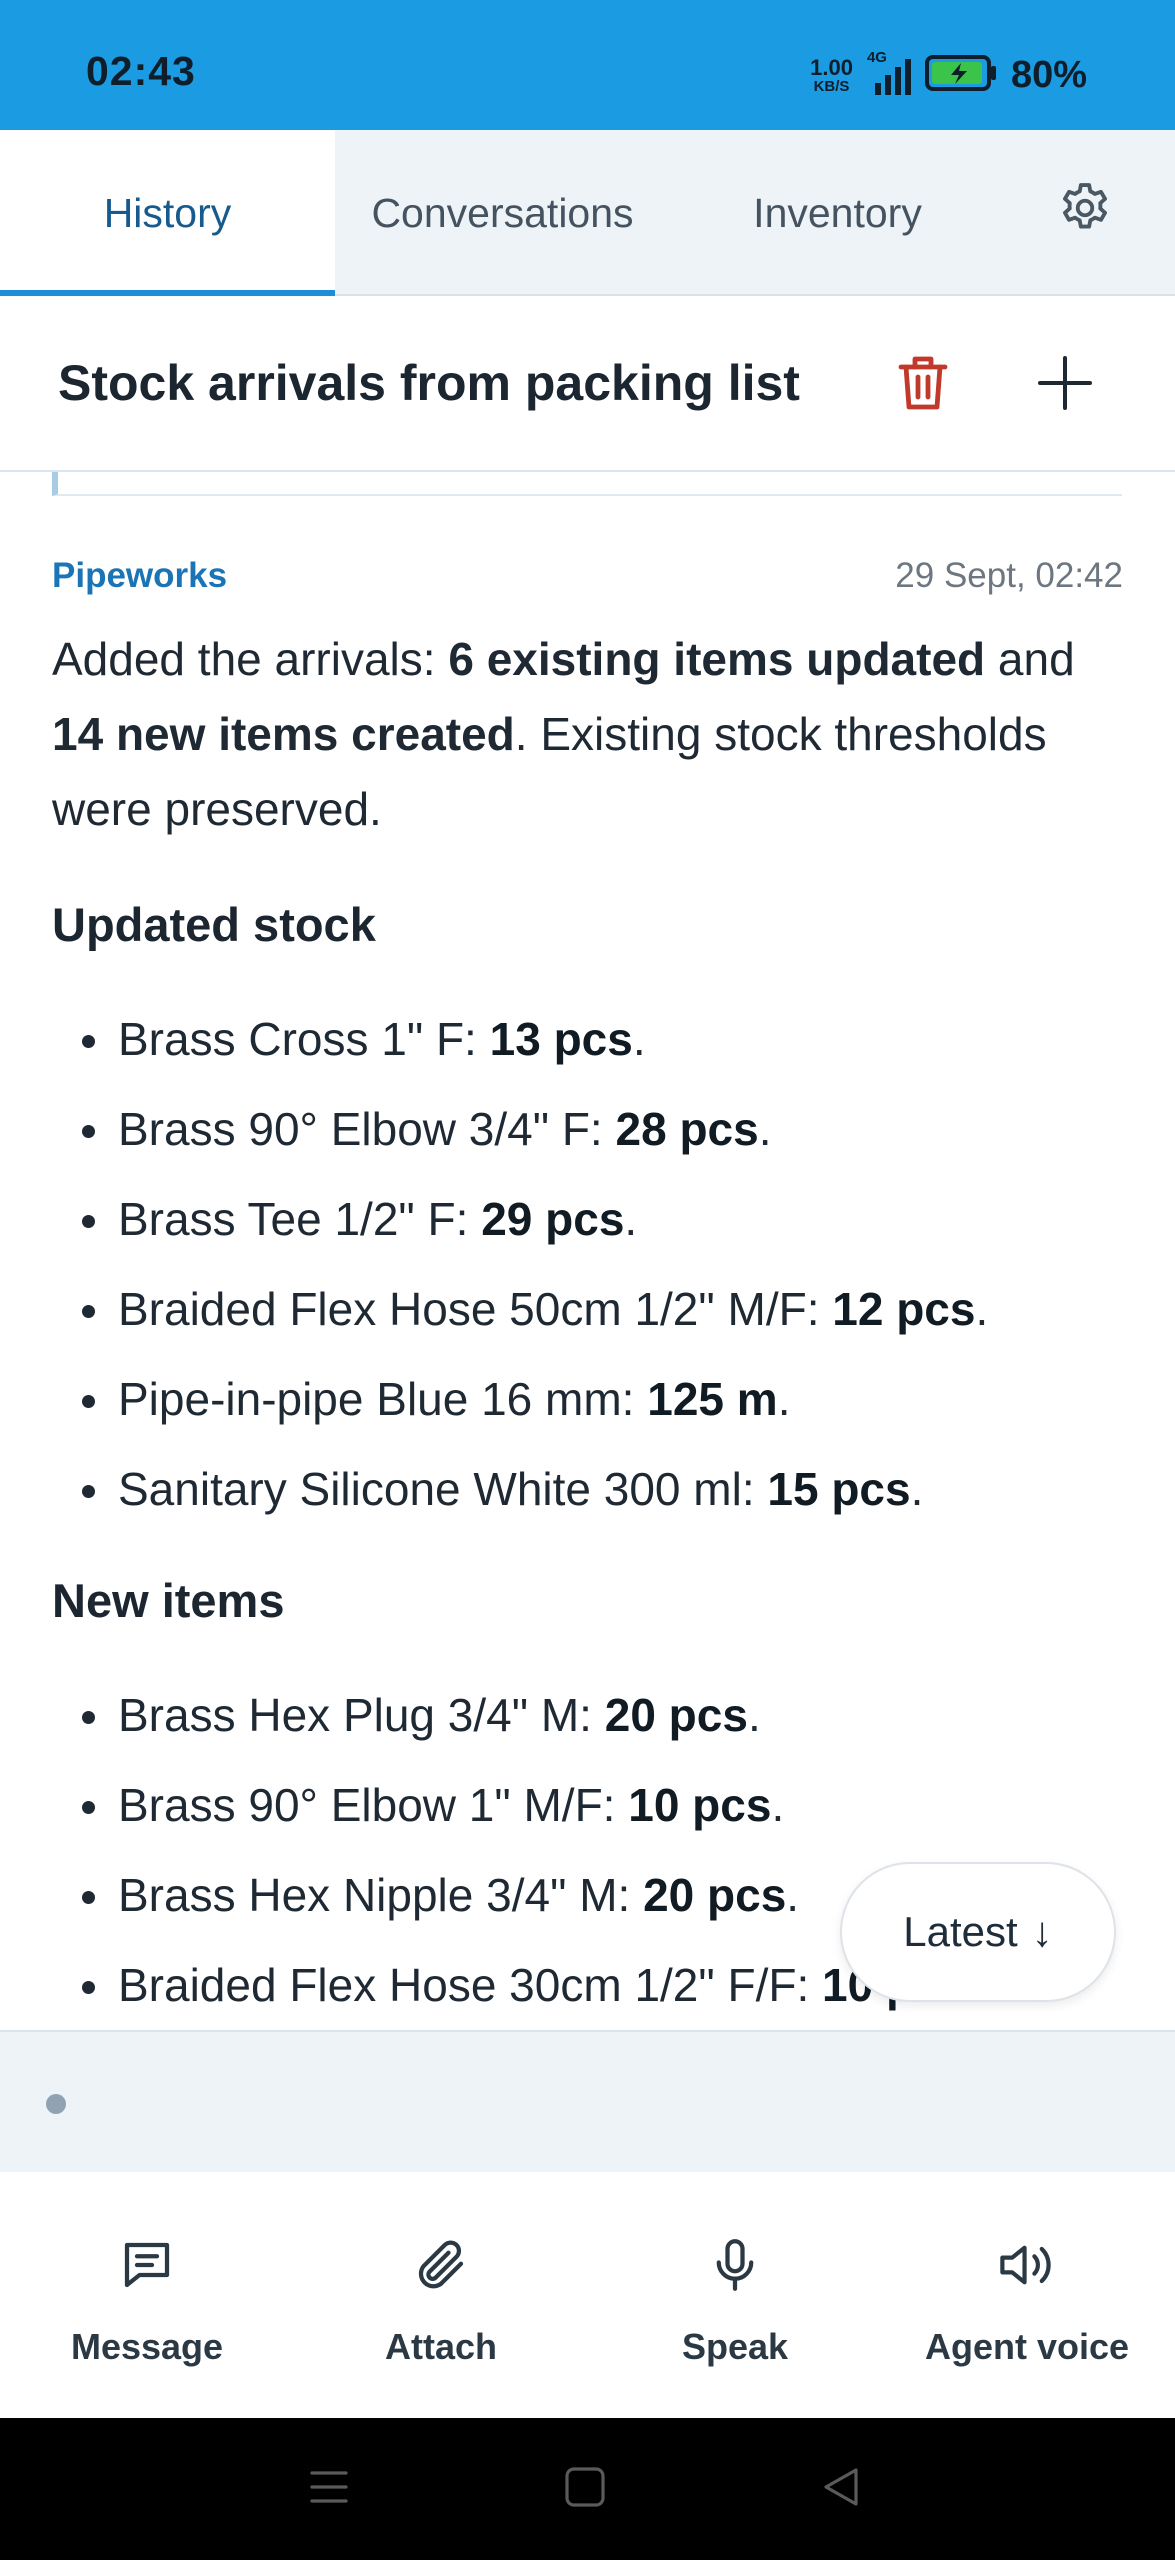 This screenshot has width=1175, height=2560. I want to click on home-square-icon, so click(585, 2489).